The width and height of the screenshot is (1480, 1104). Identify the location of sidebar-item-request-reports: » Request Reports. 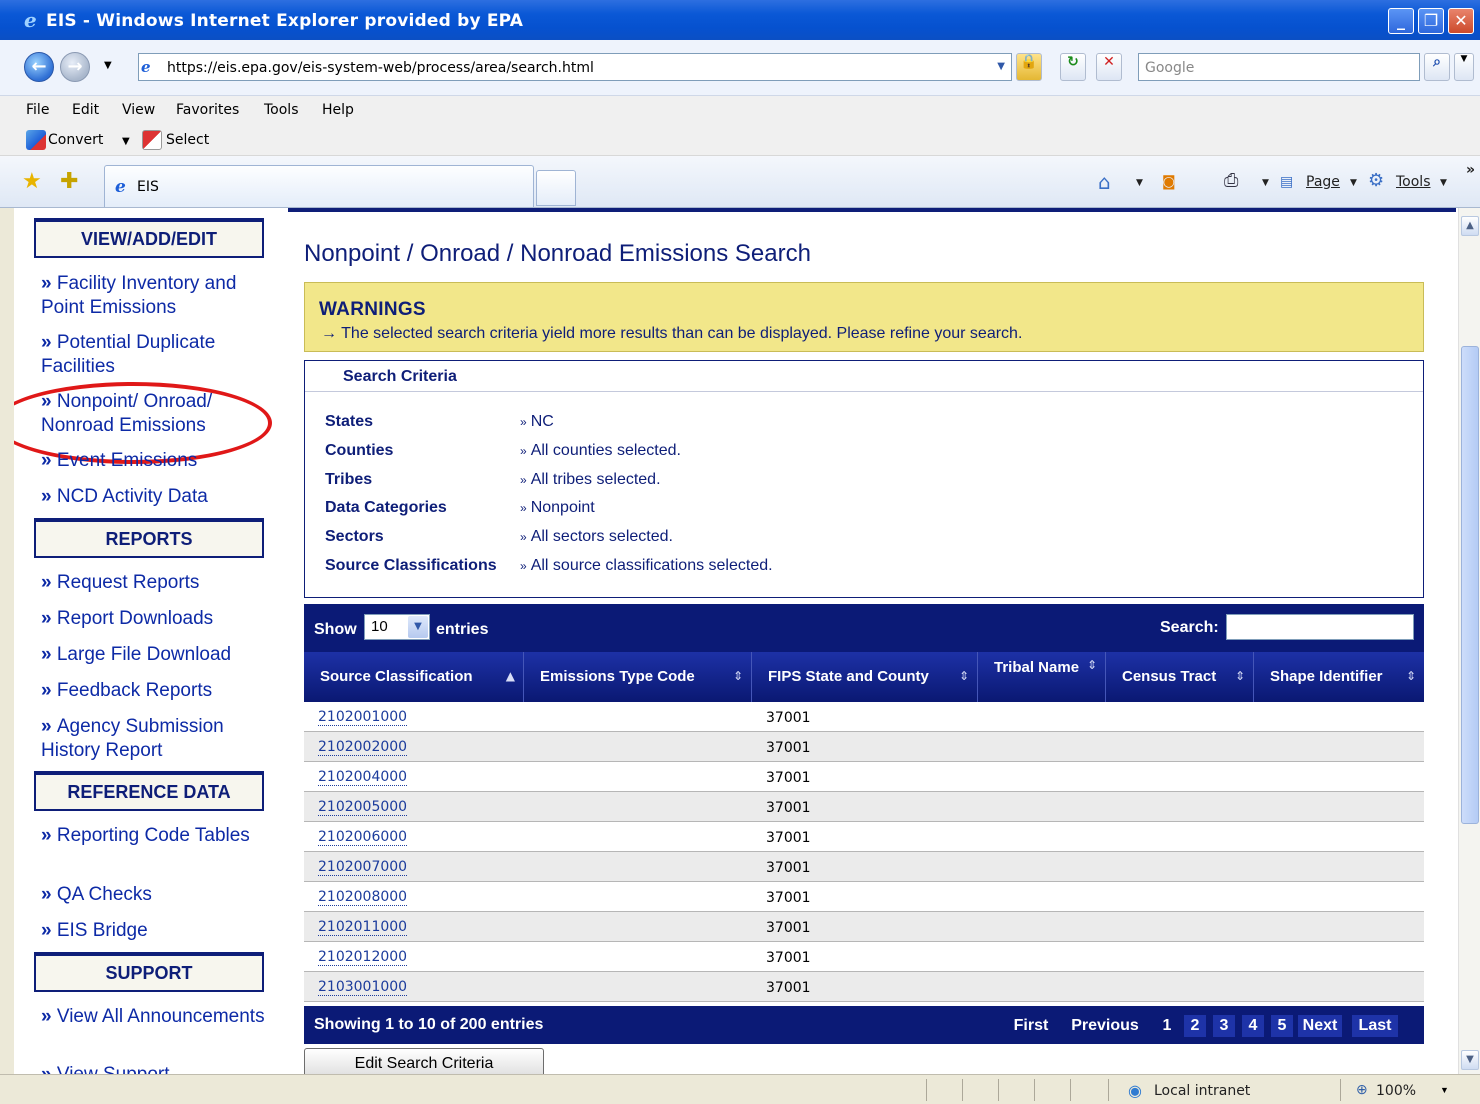
(155, 583).